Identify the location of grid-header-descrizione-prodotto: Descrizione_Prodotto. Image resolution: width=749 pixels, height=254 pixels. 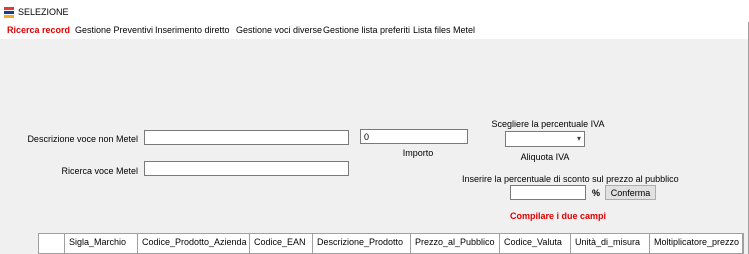
(362, 243).